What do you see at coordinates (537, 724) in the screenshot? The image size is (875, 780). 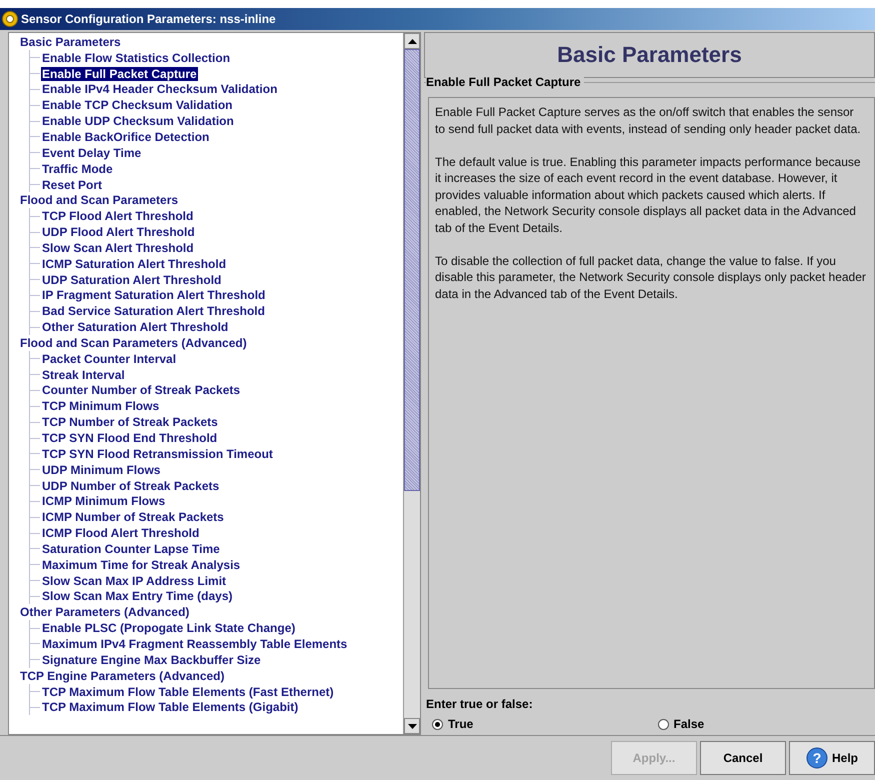 I see `radio-option: True` at bounding box center [537, 724].